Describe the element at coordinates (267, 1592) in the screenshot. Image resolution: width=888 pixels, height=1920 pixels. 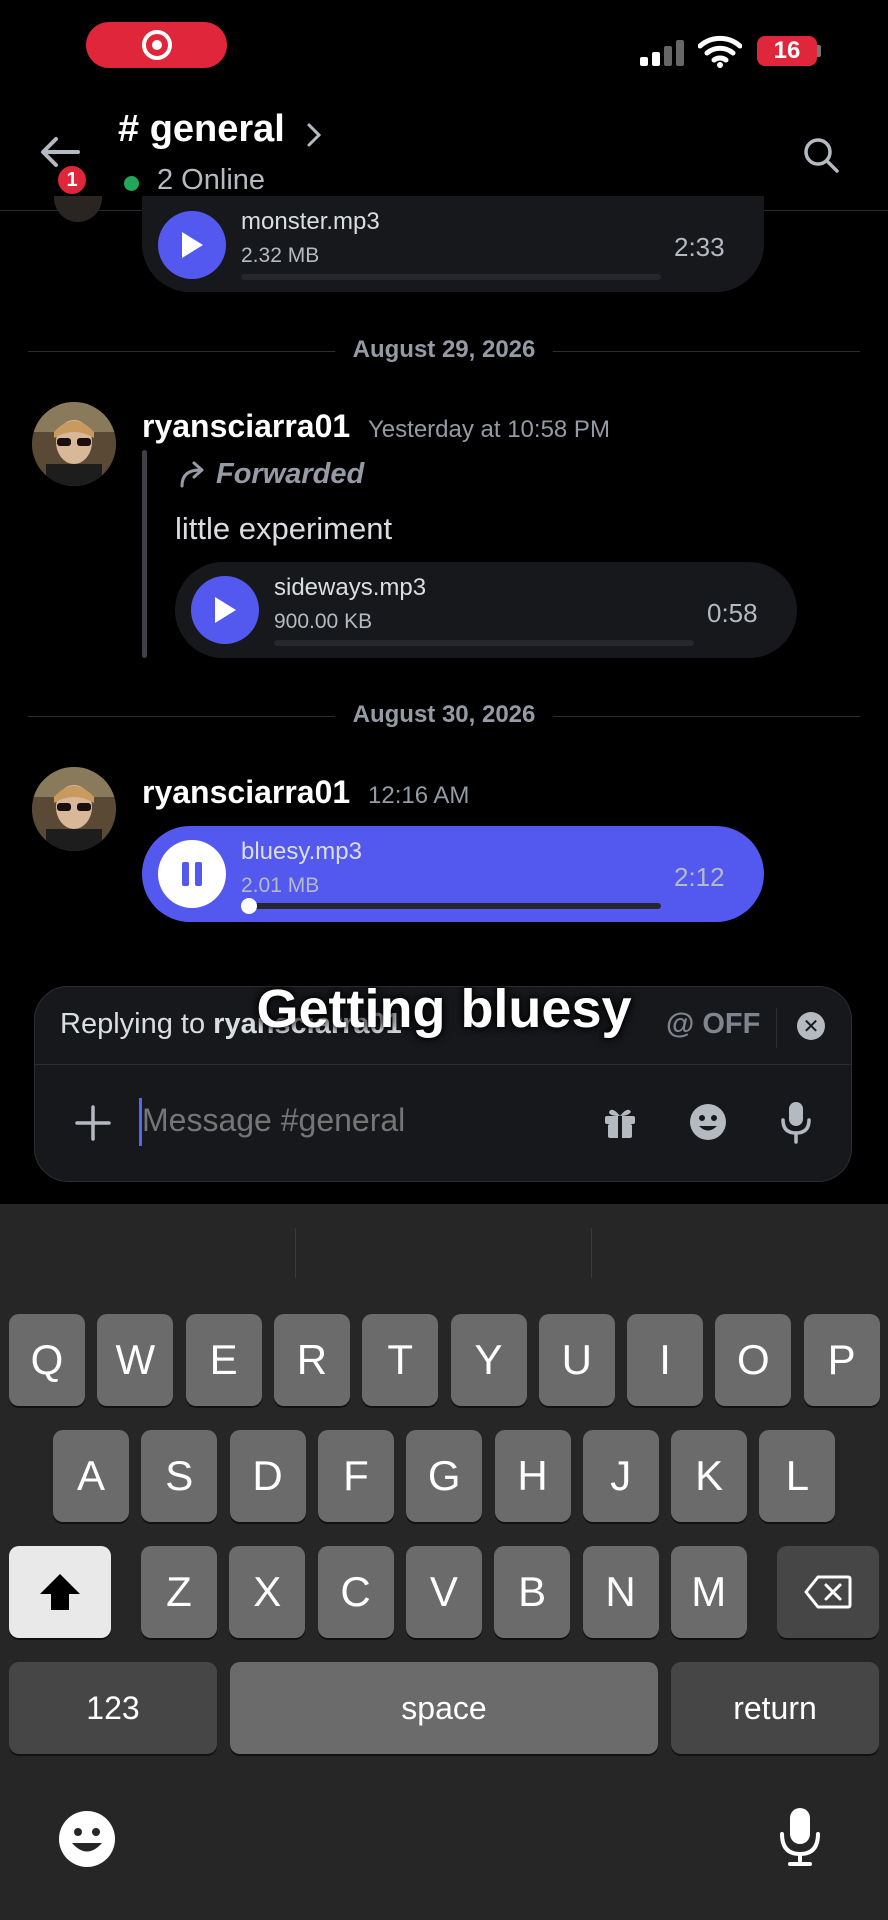
I see `key-x: X` at that location.